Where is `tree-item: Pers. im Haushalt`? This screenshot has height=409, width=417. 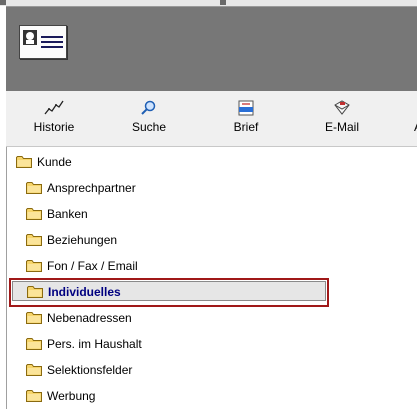 tree-item: Pers. im Haushalt is located at coordinates (126, 344).